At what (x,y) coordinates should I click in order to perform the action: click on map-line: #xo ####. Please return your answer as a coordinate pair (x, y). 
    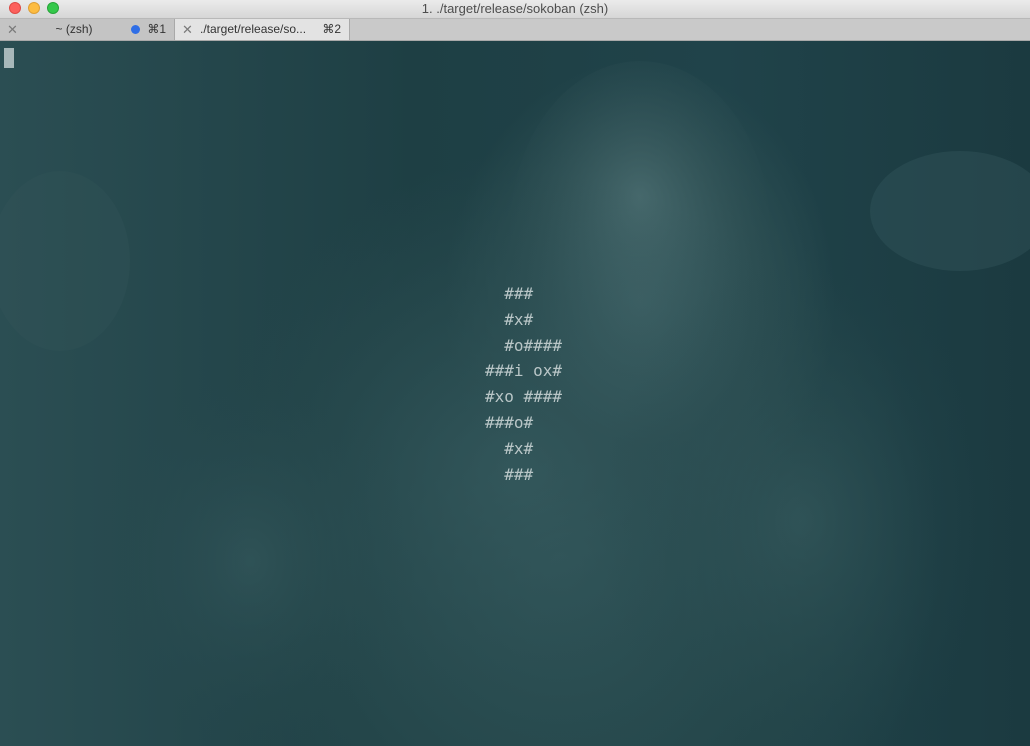
    Looking at the image, I should click on (524, 397).